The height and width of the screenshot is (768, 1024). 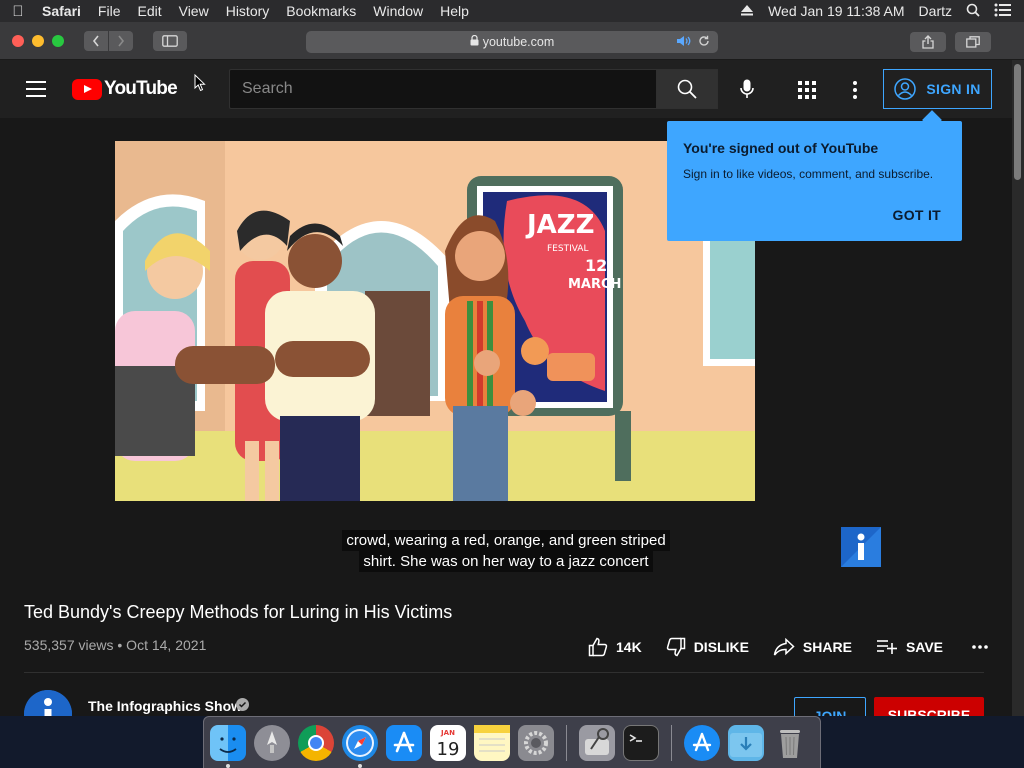 I want to click on forward-button, so click(x=121, y=40).